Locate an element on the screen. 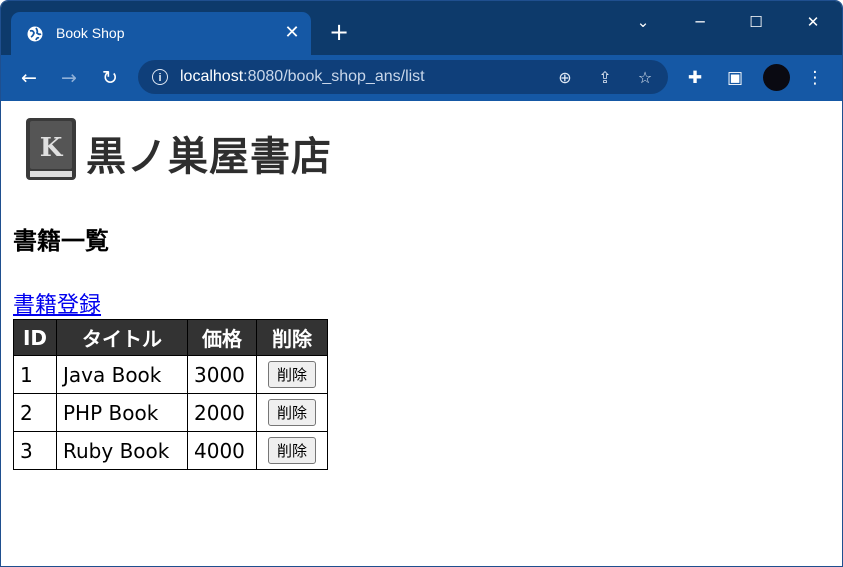 The width and height of the screenshot is (843, 567). cell-id: 2 is located at coordinates (35, 412).